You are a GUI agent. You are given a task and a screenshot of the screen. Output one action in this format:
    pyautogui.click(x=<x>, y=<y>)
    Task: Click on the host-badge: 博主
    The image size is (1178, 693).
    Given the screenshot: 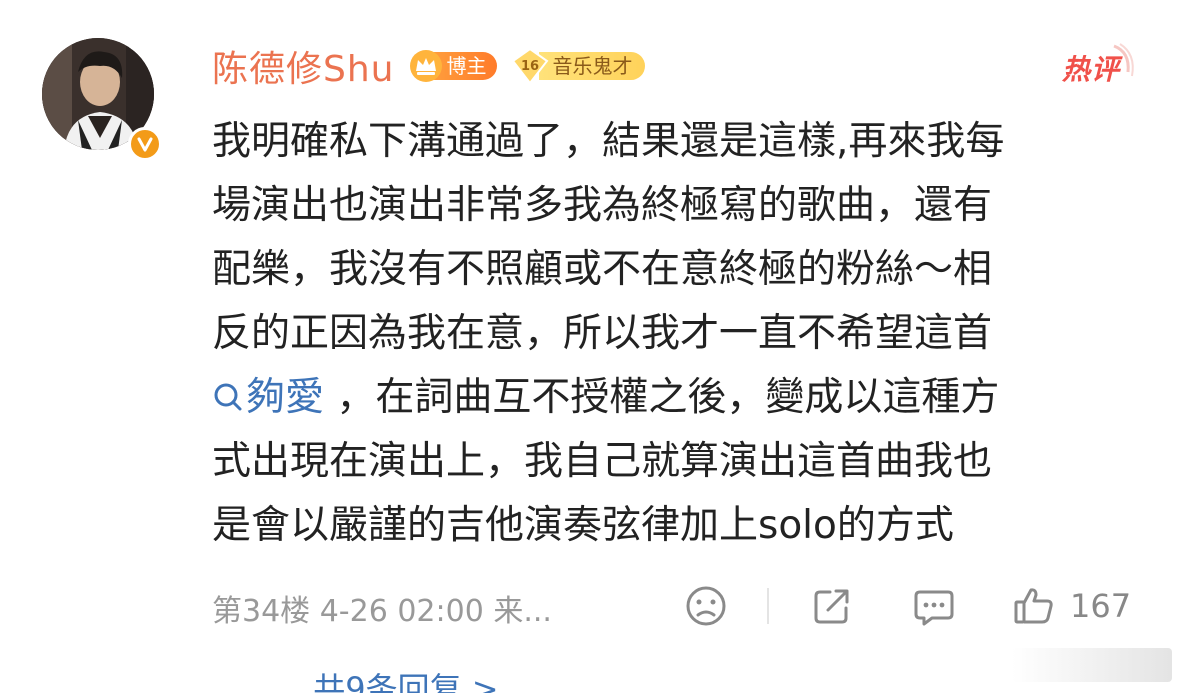 What is the action you would take?
    pyautogui.click(x=453, y=66)
    